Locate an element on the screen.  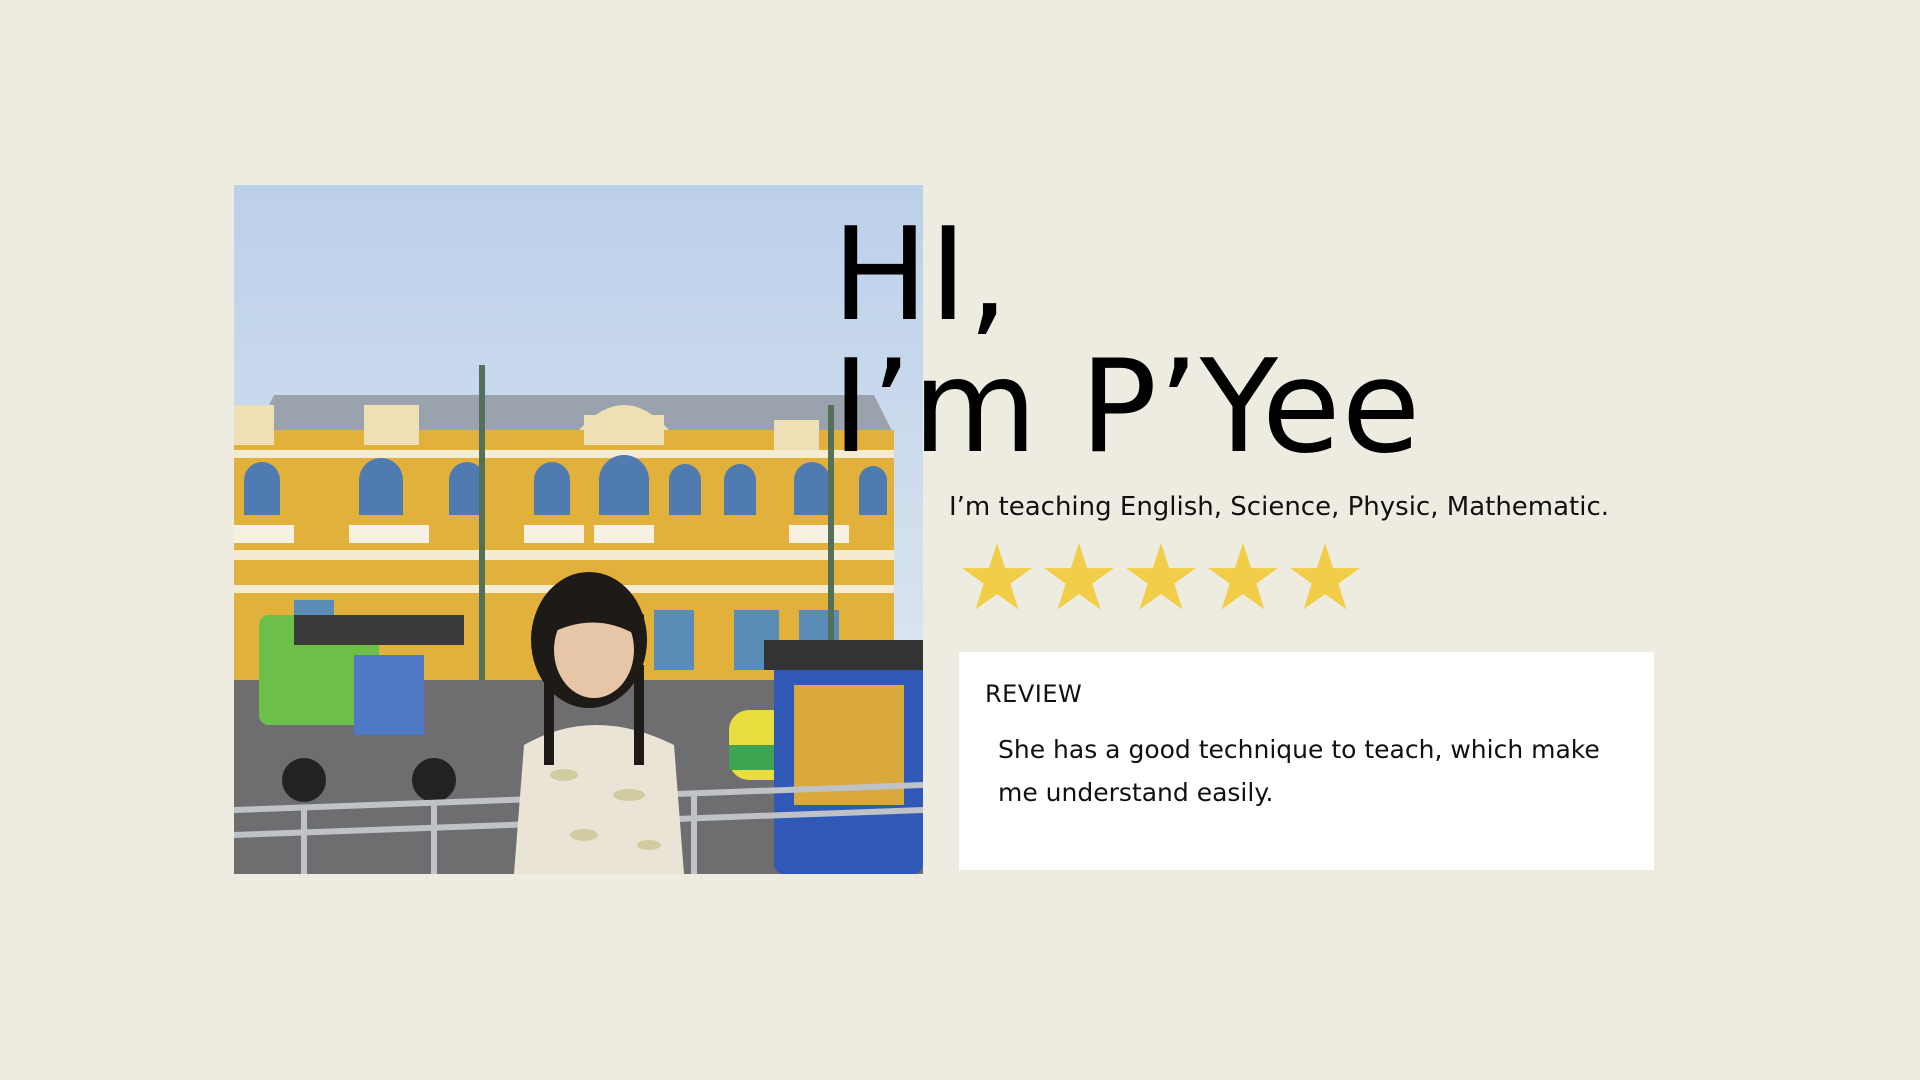
greeting-line-1: HI, is located at coordinates (921, 275).